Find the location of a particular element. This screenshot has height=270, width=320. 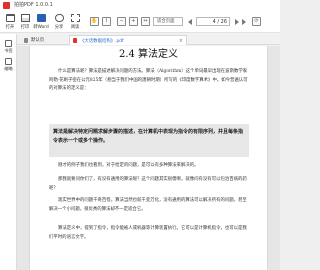

sidebar-item-label: 缩略 is located at coordinates (8, 68).